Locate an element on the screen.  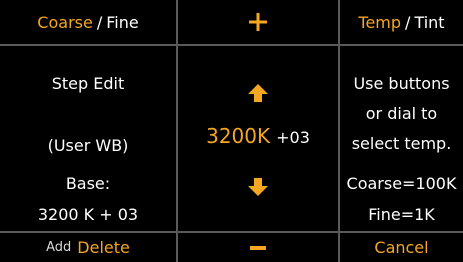
help-line-2: or dial to is located at coordinates (401, 113).